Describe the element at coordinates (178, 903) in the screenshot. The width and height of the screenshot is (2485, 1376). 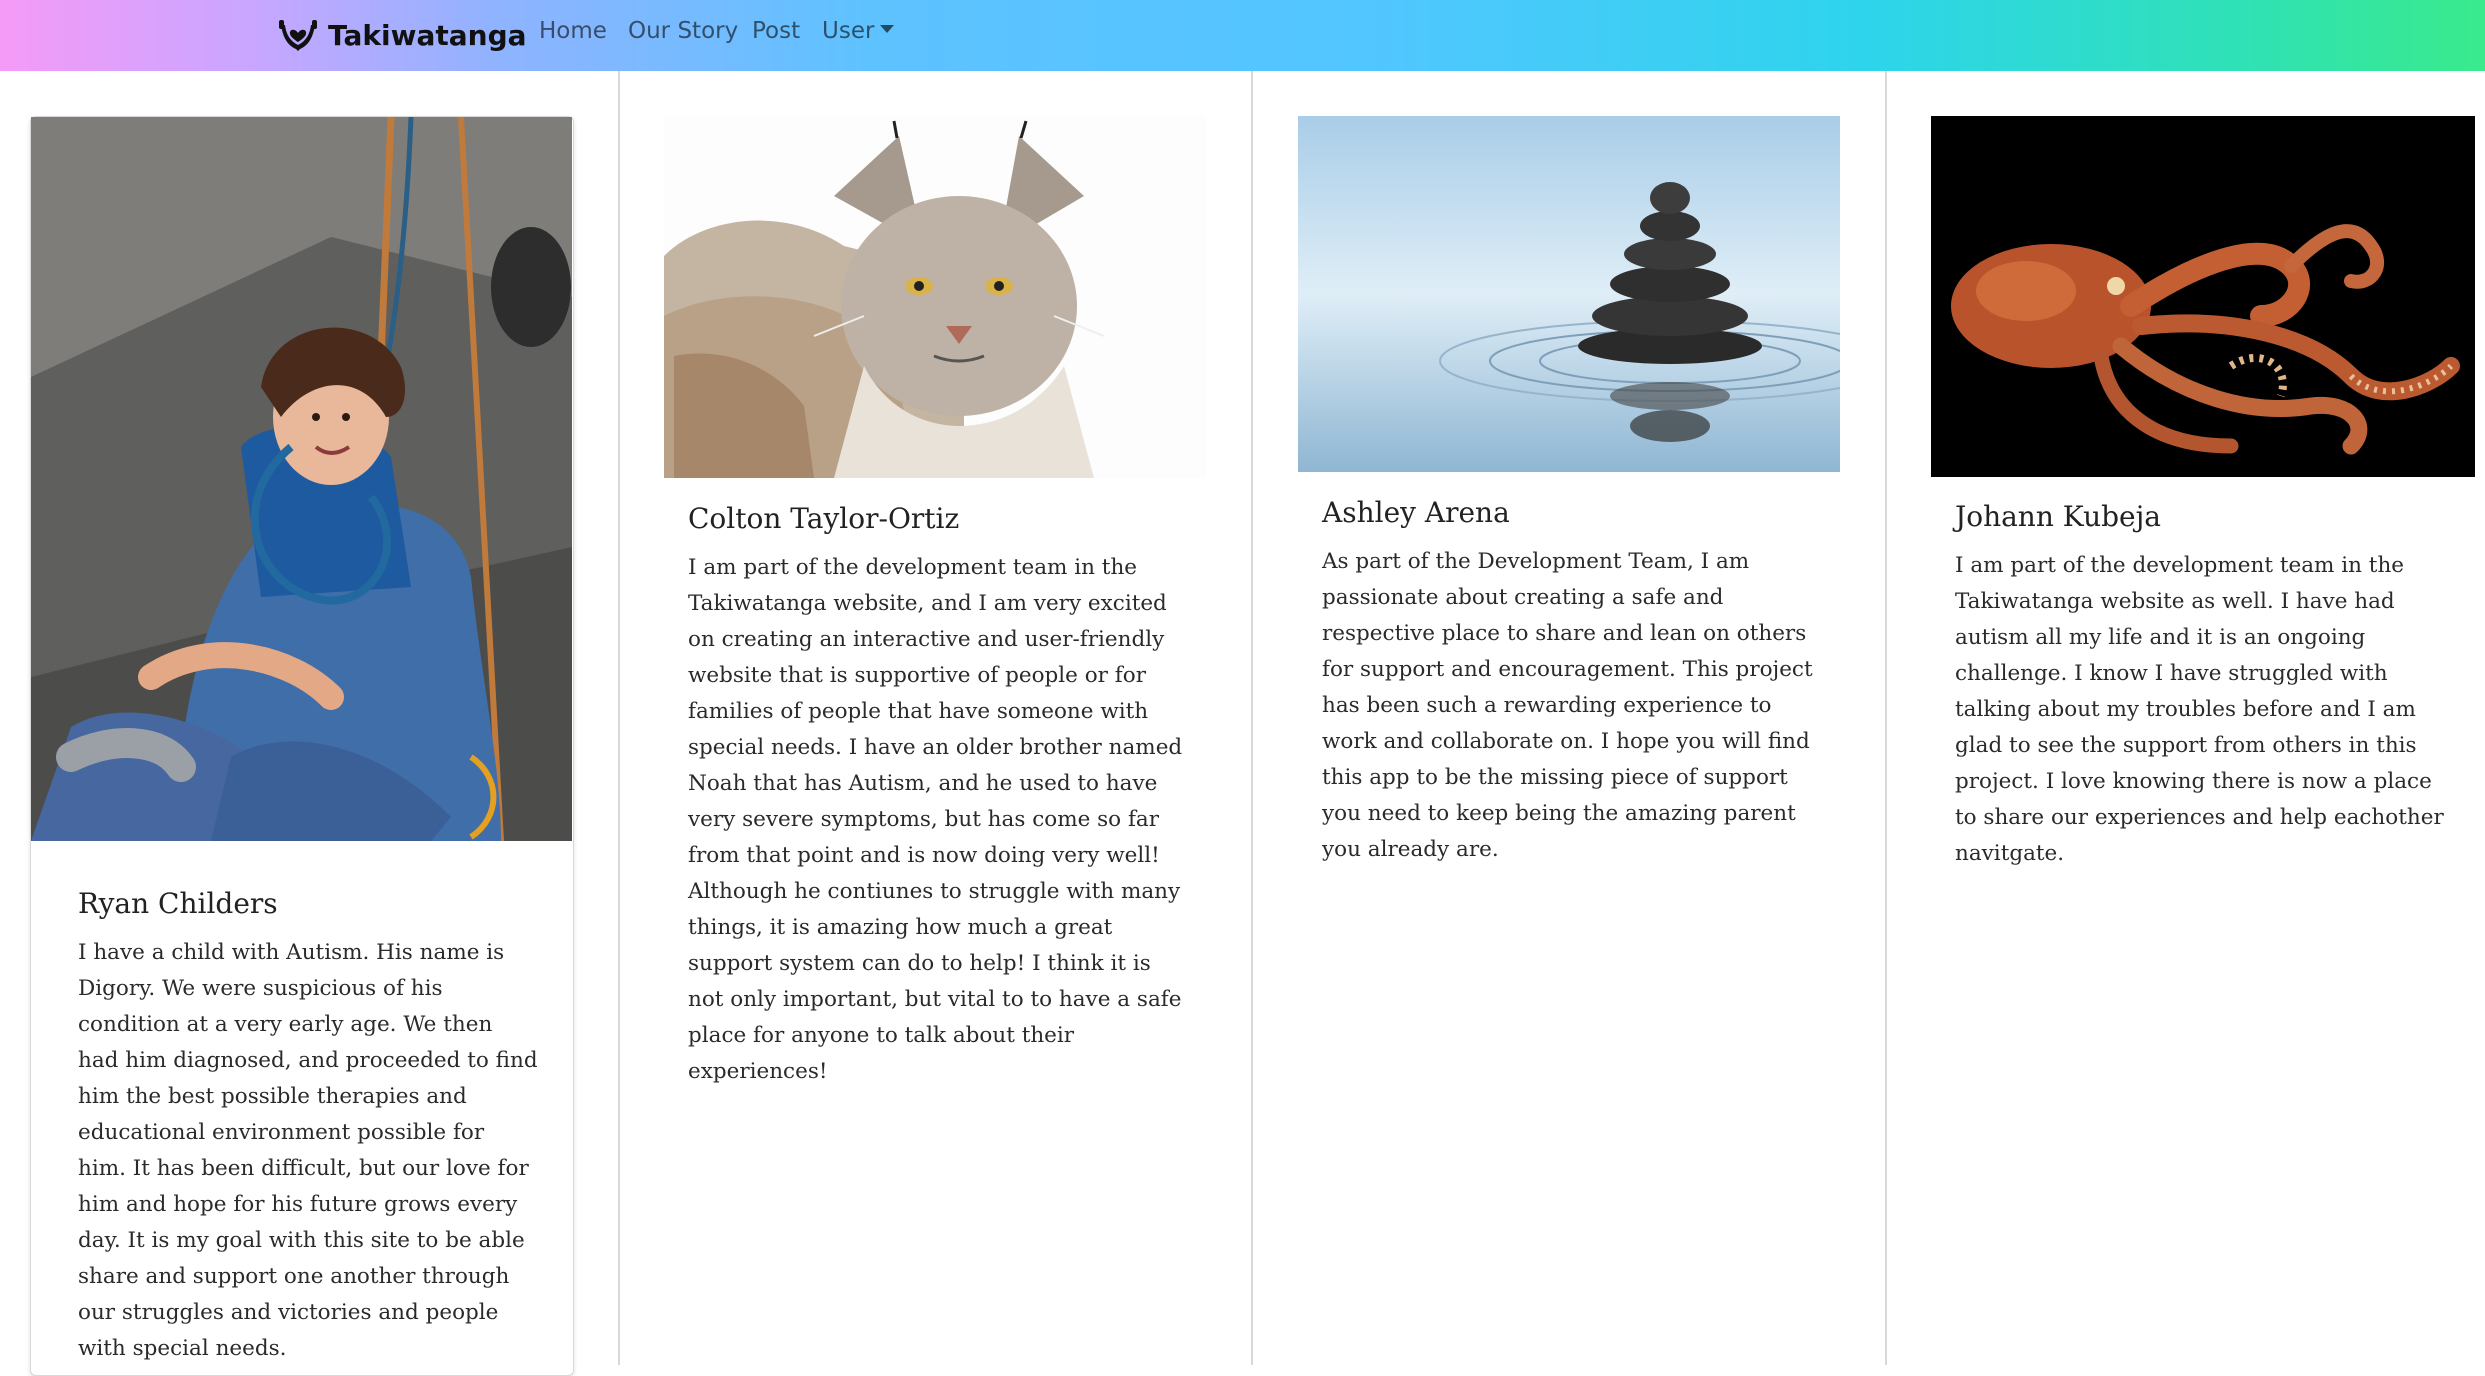
I see `member-name: Ryan Childers` at that location.